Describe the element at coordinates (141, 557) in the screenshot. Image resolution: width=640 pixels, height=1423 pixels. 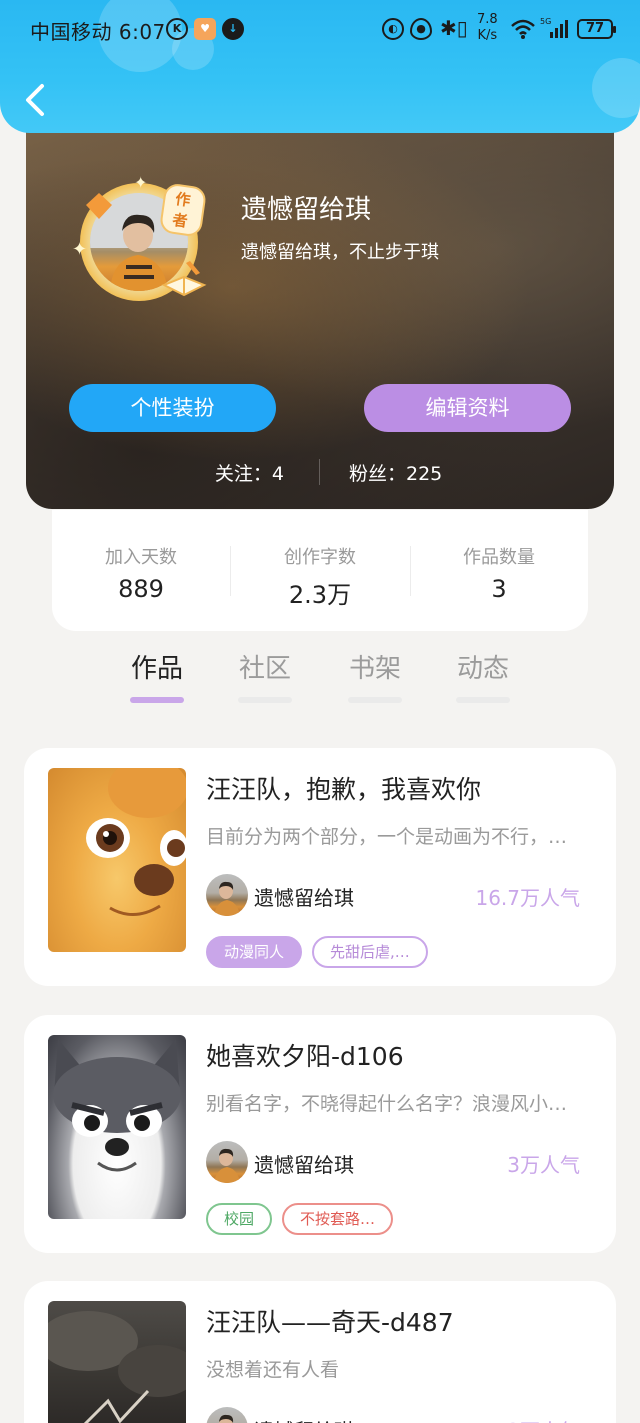
I see `stat-label: 加入天数` at that location.